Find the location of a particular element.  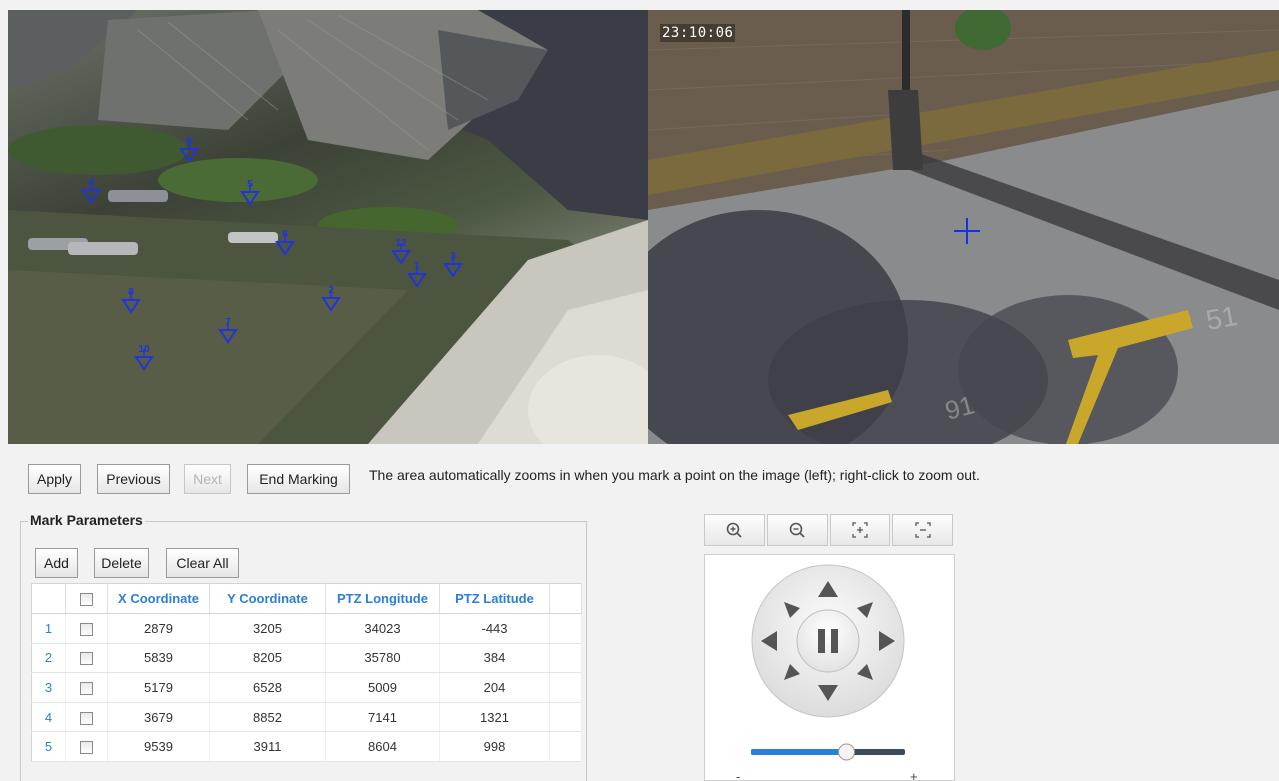

x-coordinate-cell: 2879 is located at coordinates (158, 628).